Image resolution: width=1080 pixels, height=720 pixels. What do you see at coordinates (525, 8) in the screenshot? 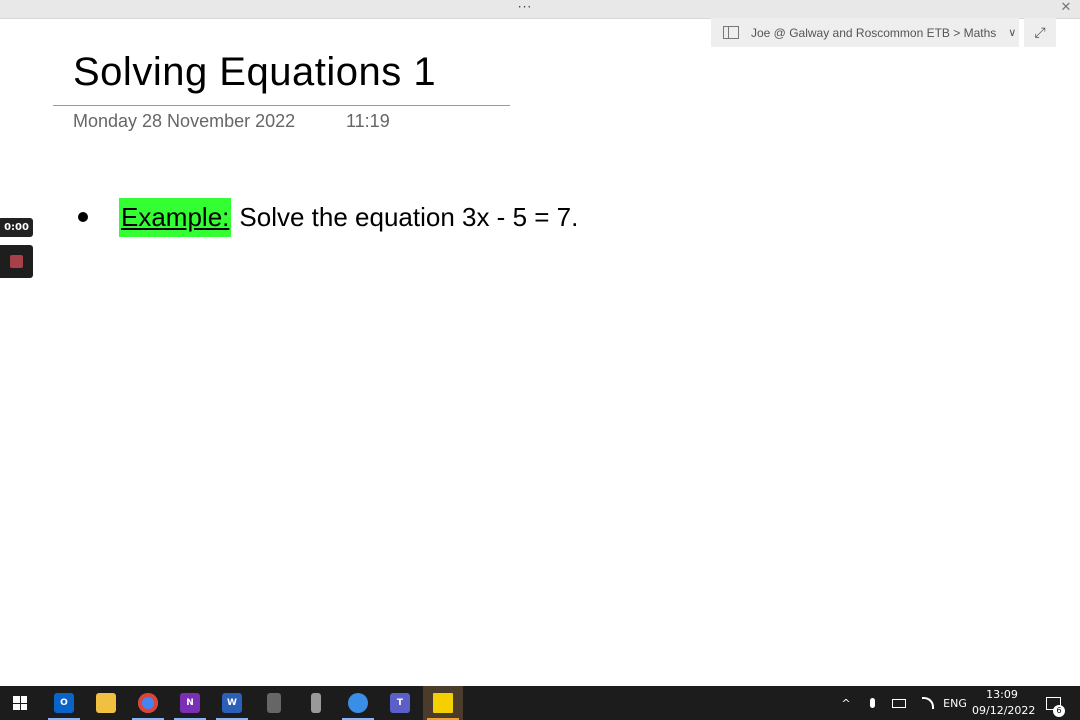
I see `more-options-icon: ···` at bounding box center [525, 8].